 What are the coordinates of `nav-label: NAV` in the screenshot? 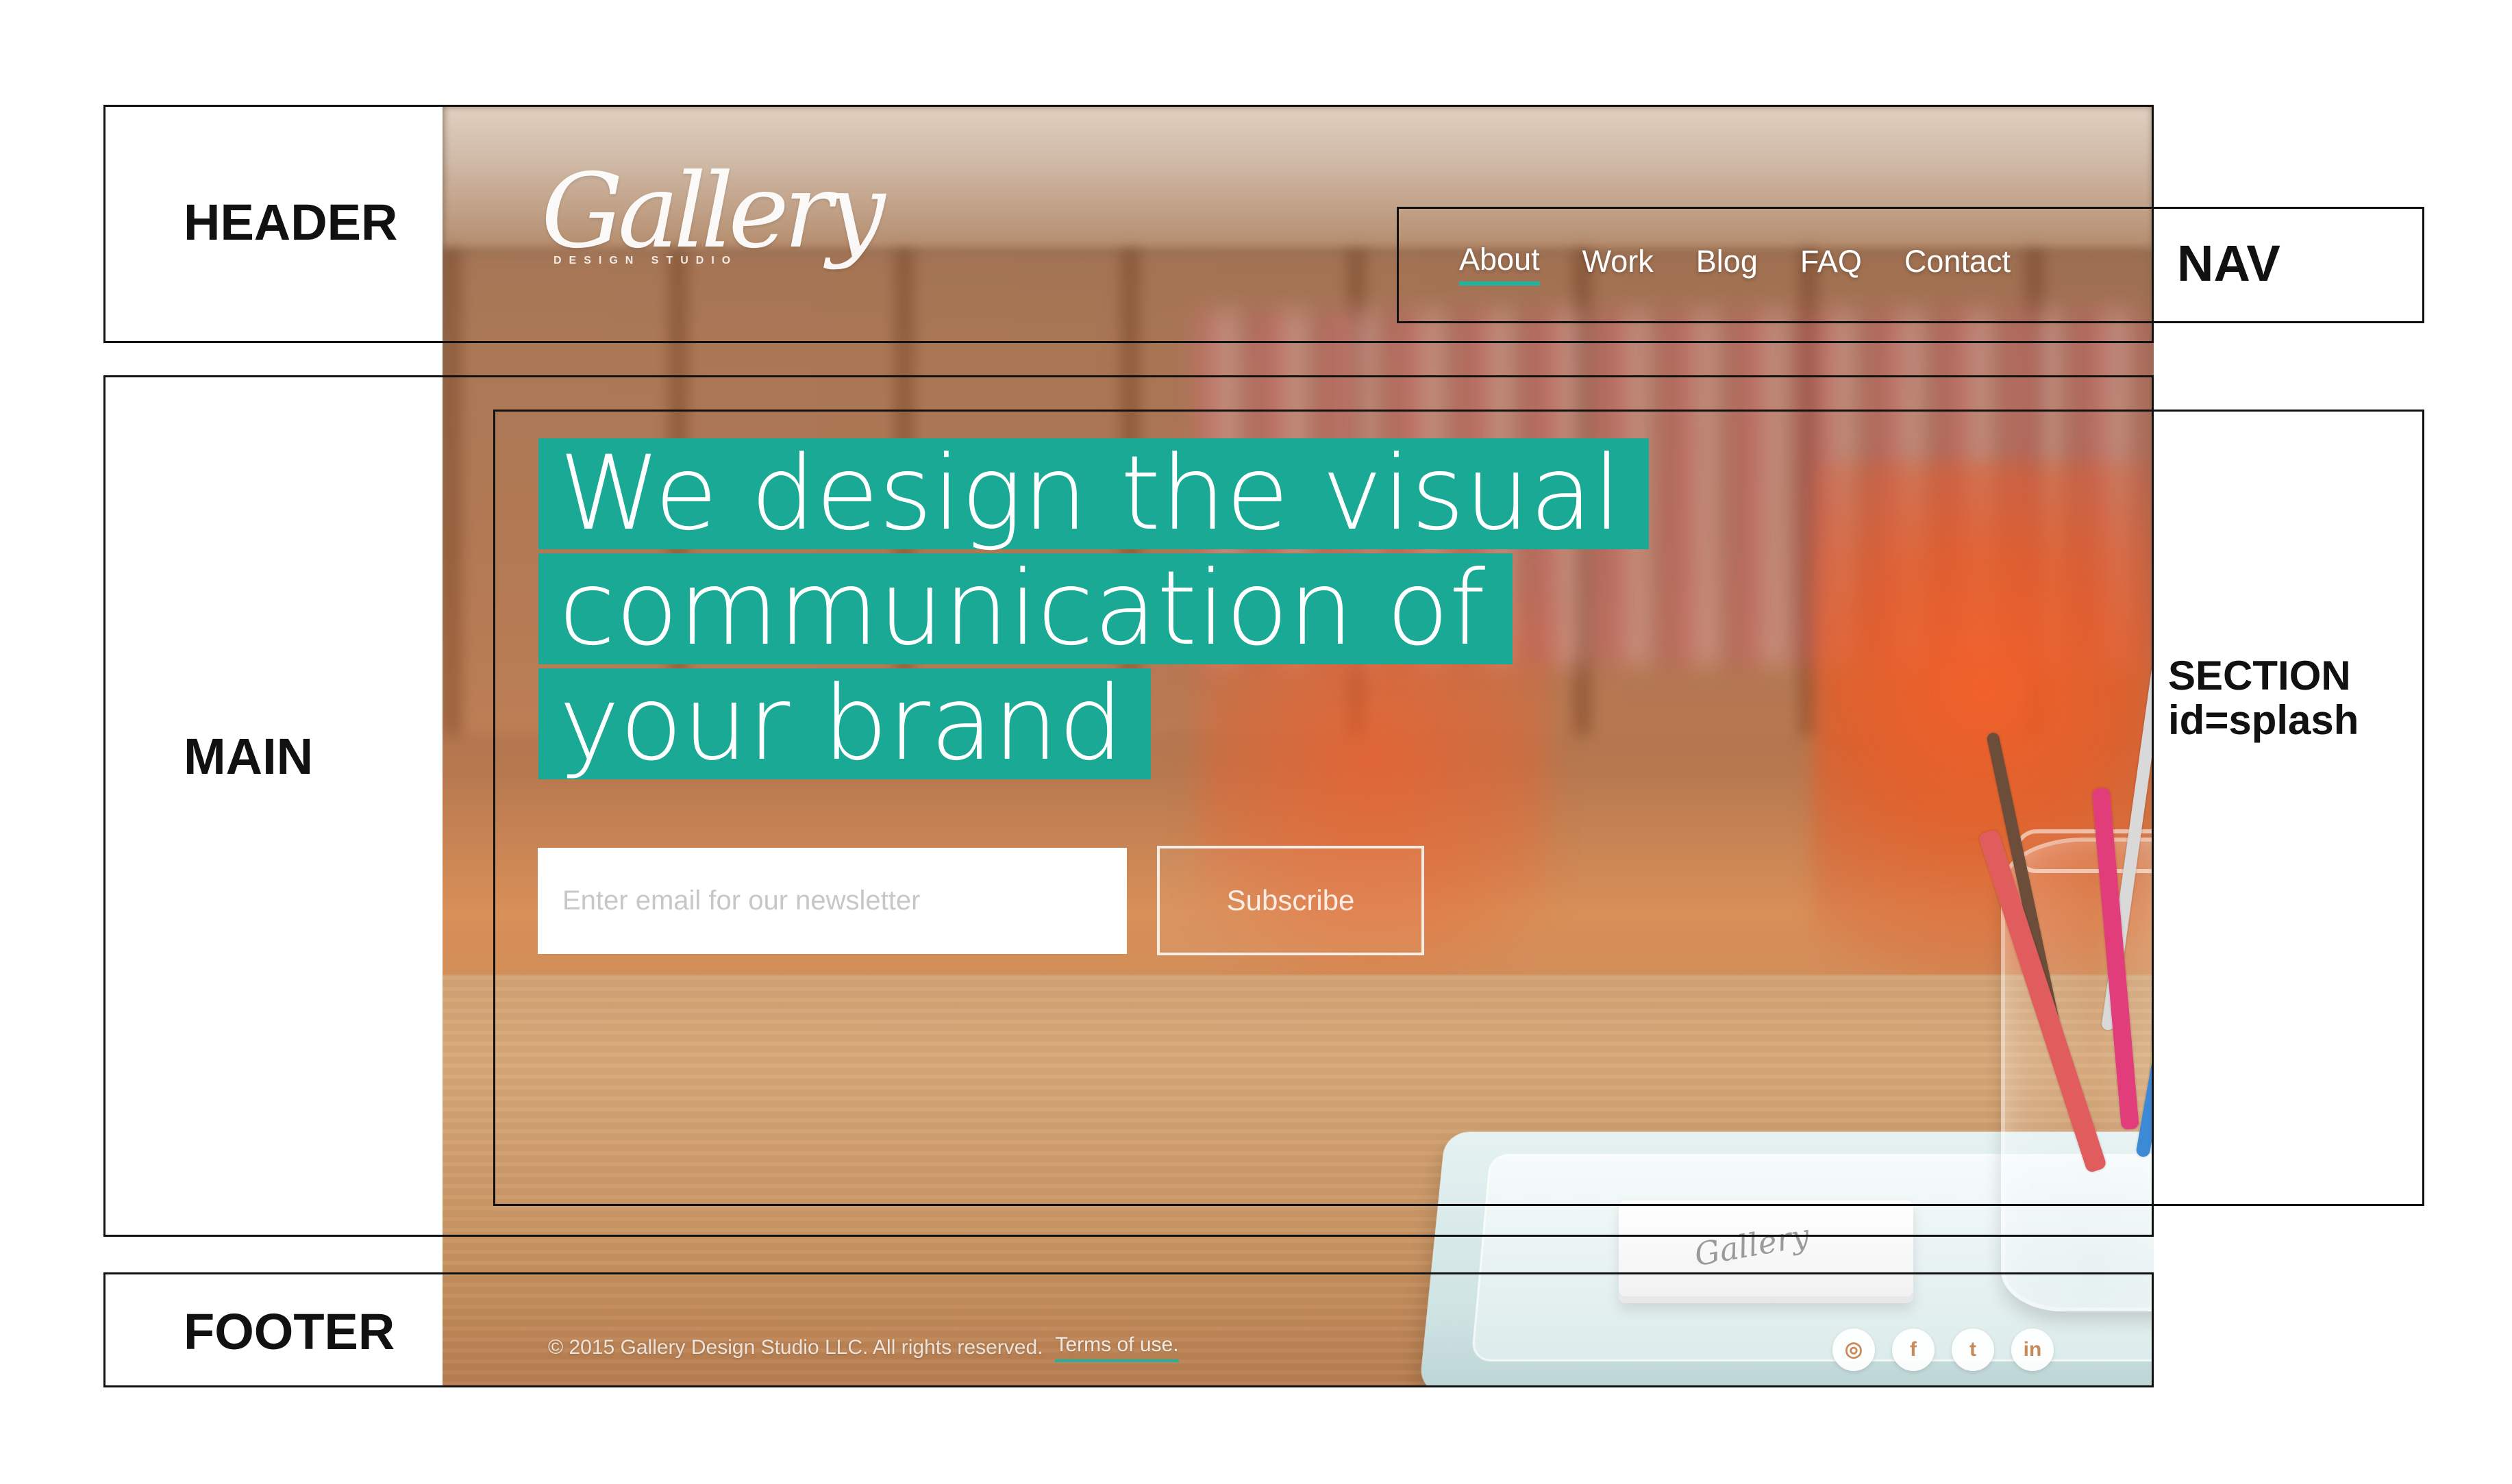 It's located at (2228, 263).